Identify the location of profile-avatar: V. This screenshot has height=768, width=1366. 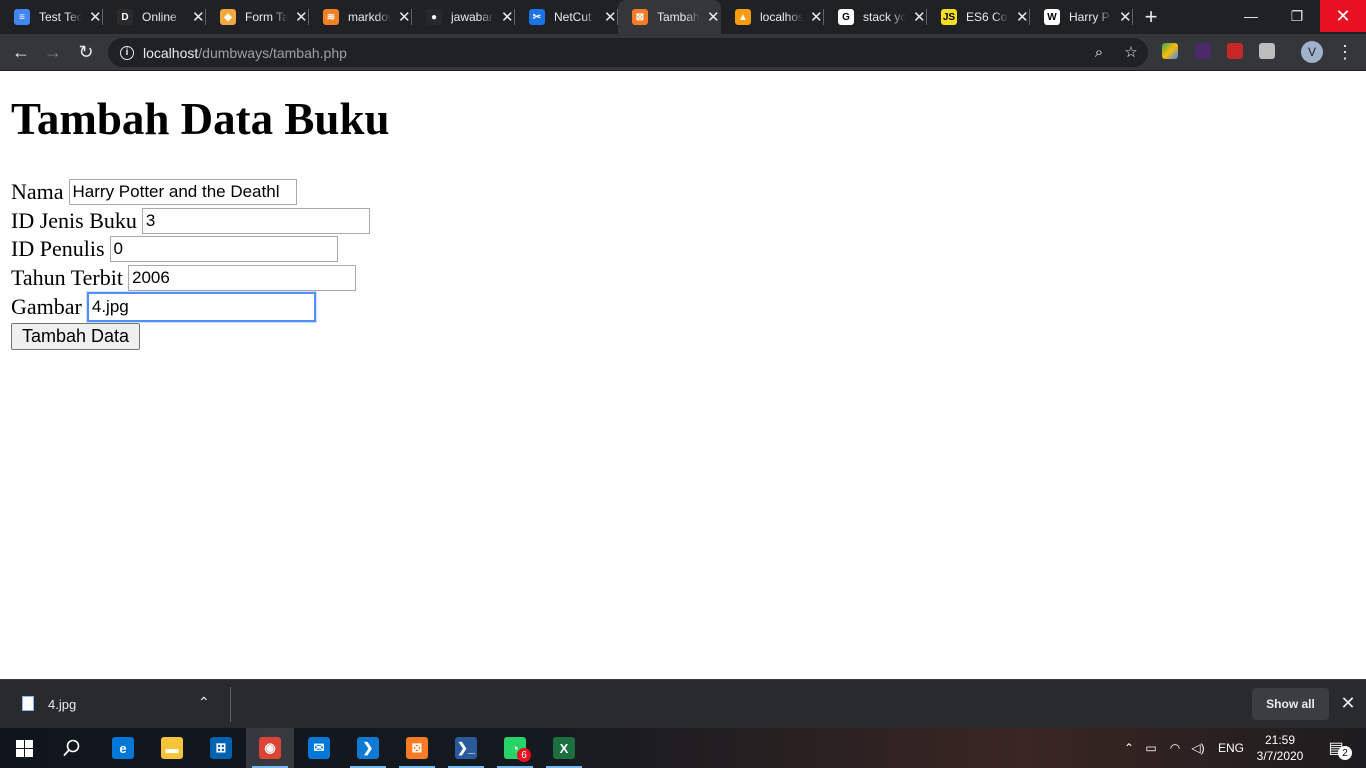
(1312, 52).